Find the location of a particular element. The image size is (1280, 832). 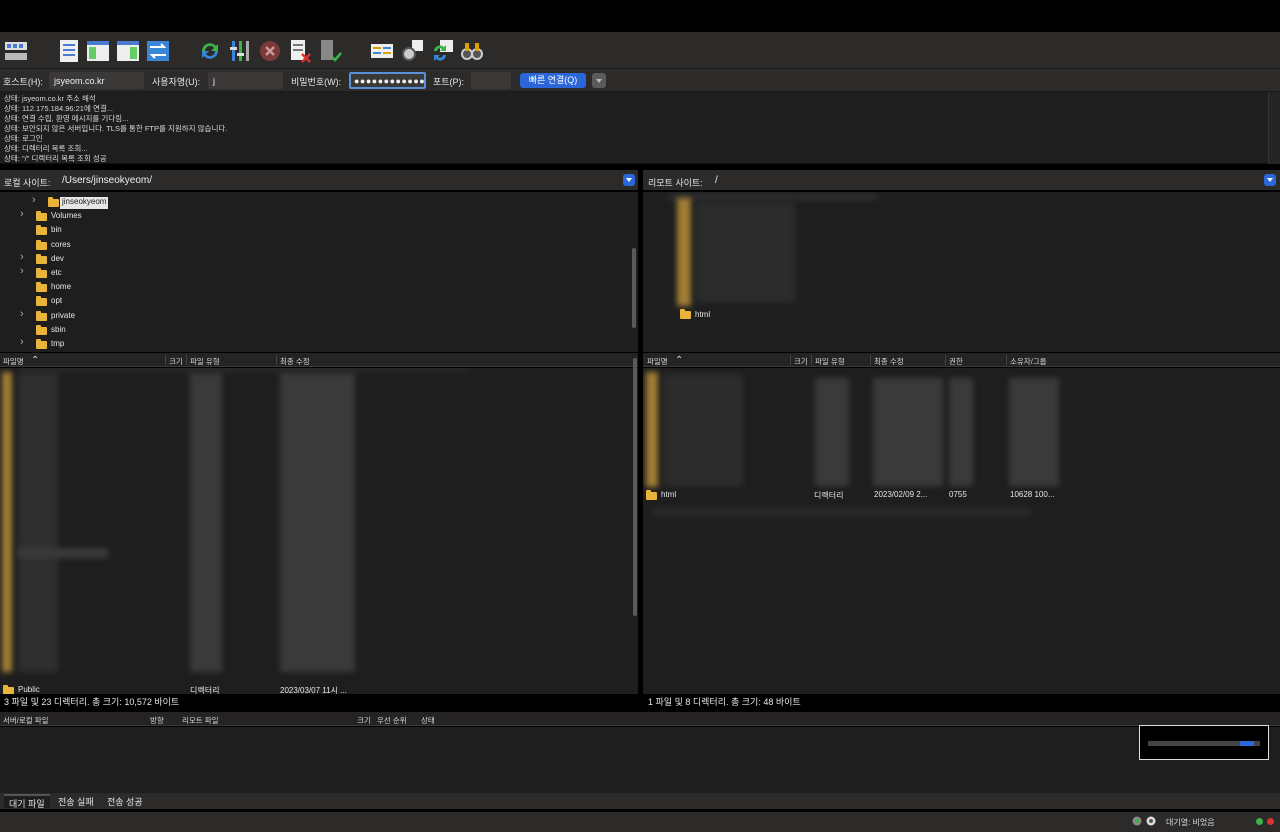

message-log-icon is located at coordinates (69, 51).